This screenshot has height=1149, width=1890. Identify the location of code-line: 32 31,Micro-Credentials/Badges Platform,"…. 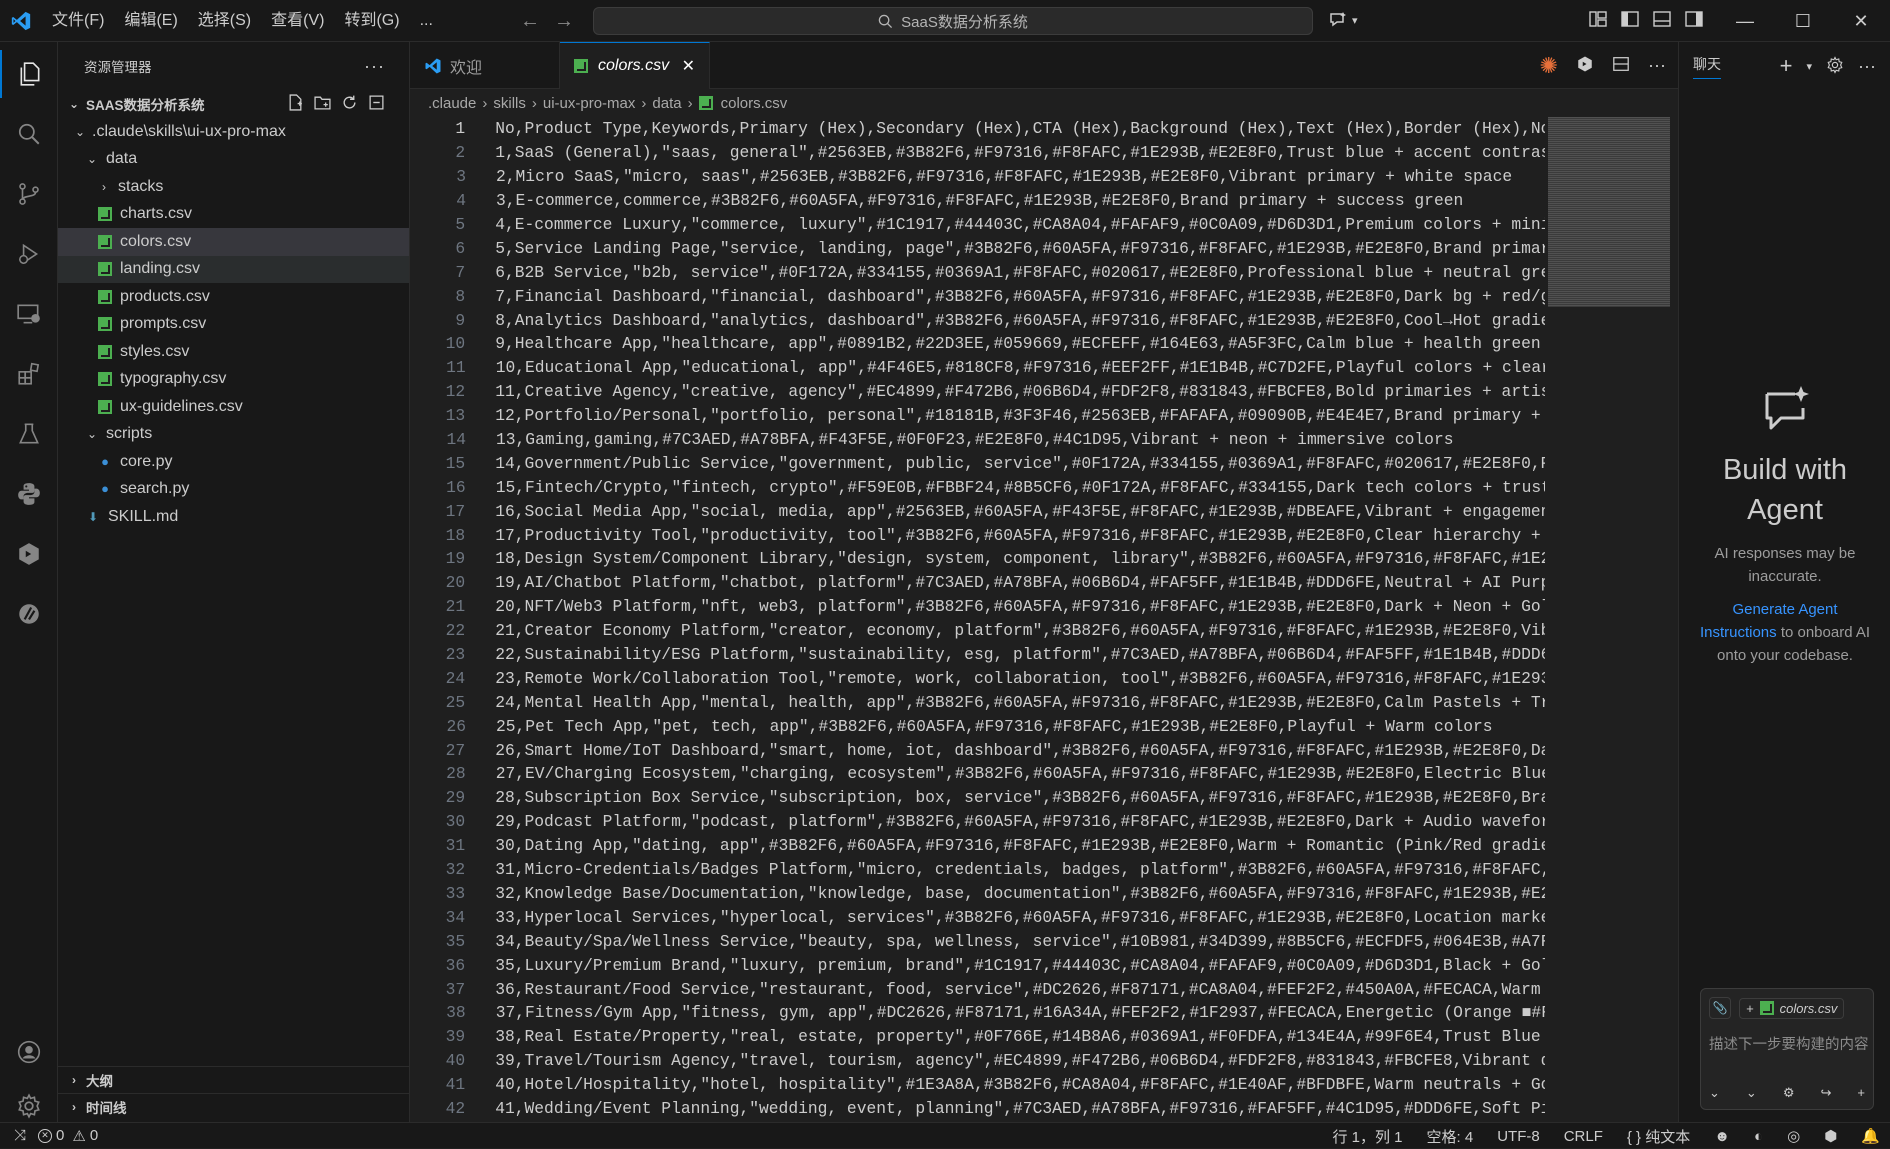
(977, 870).